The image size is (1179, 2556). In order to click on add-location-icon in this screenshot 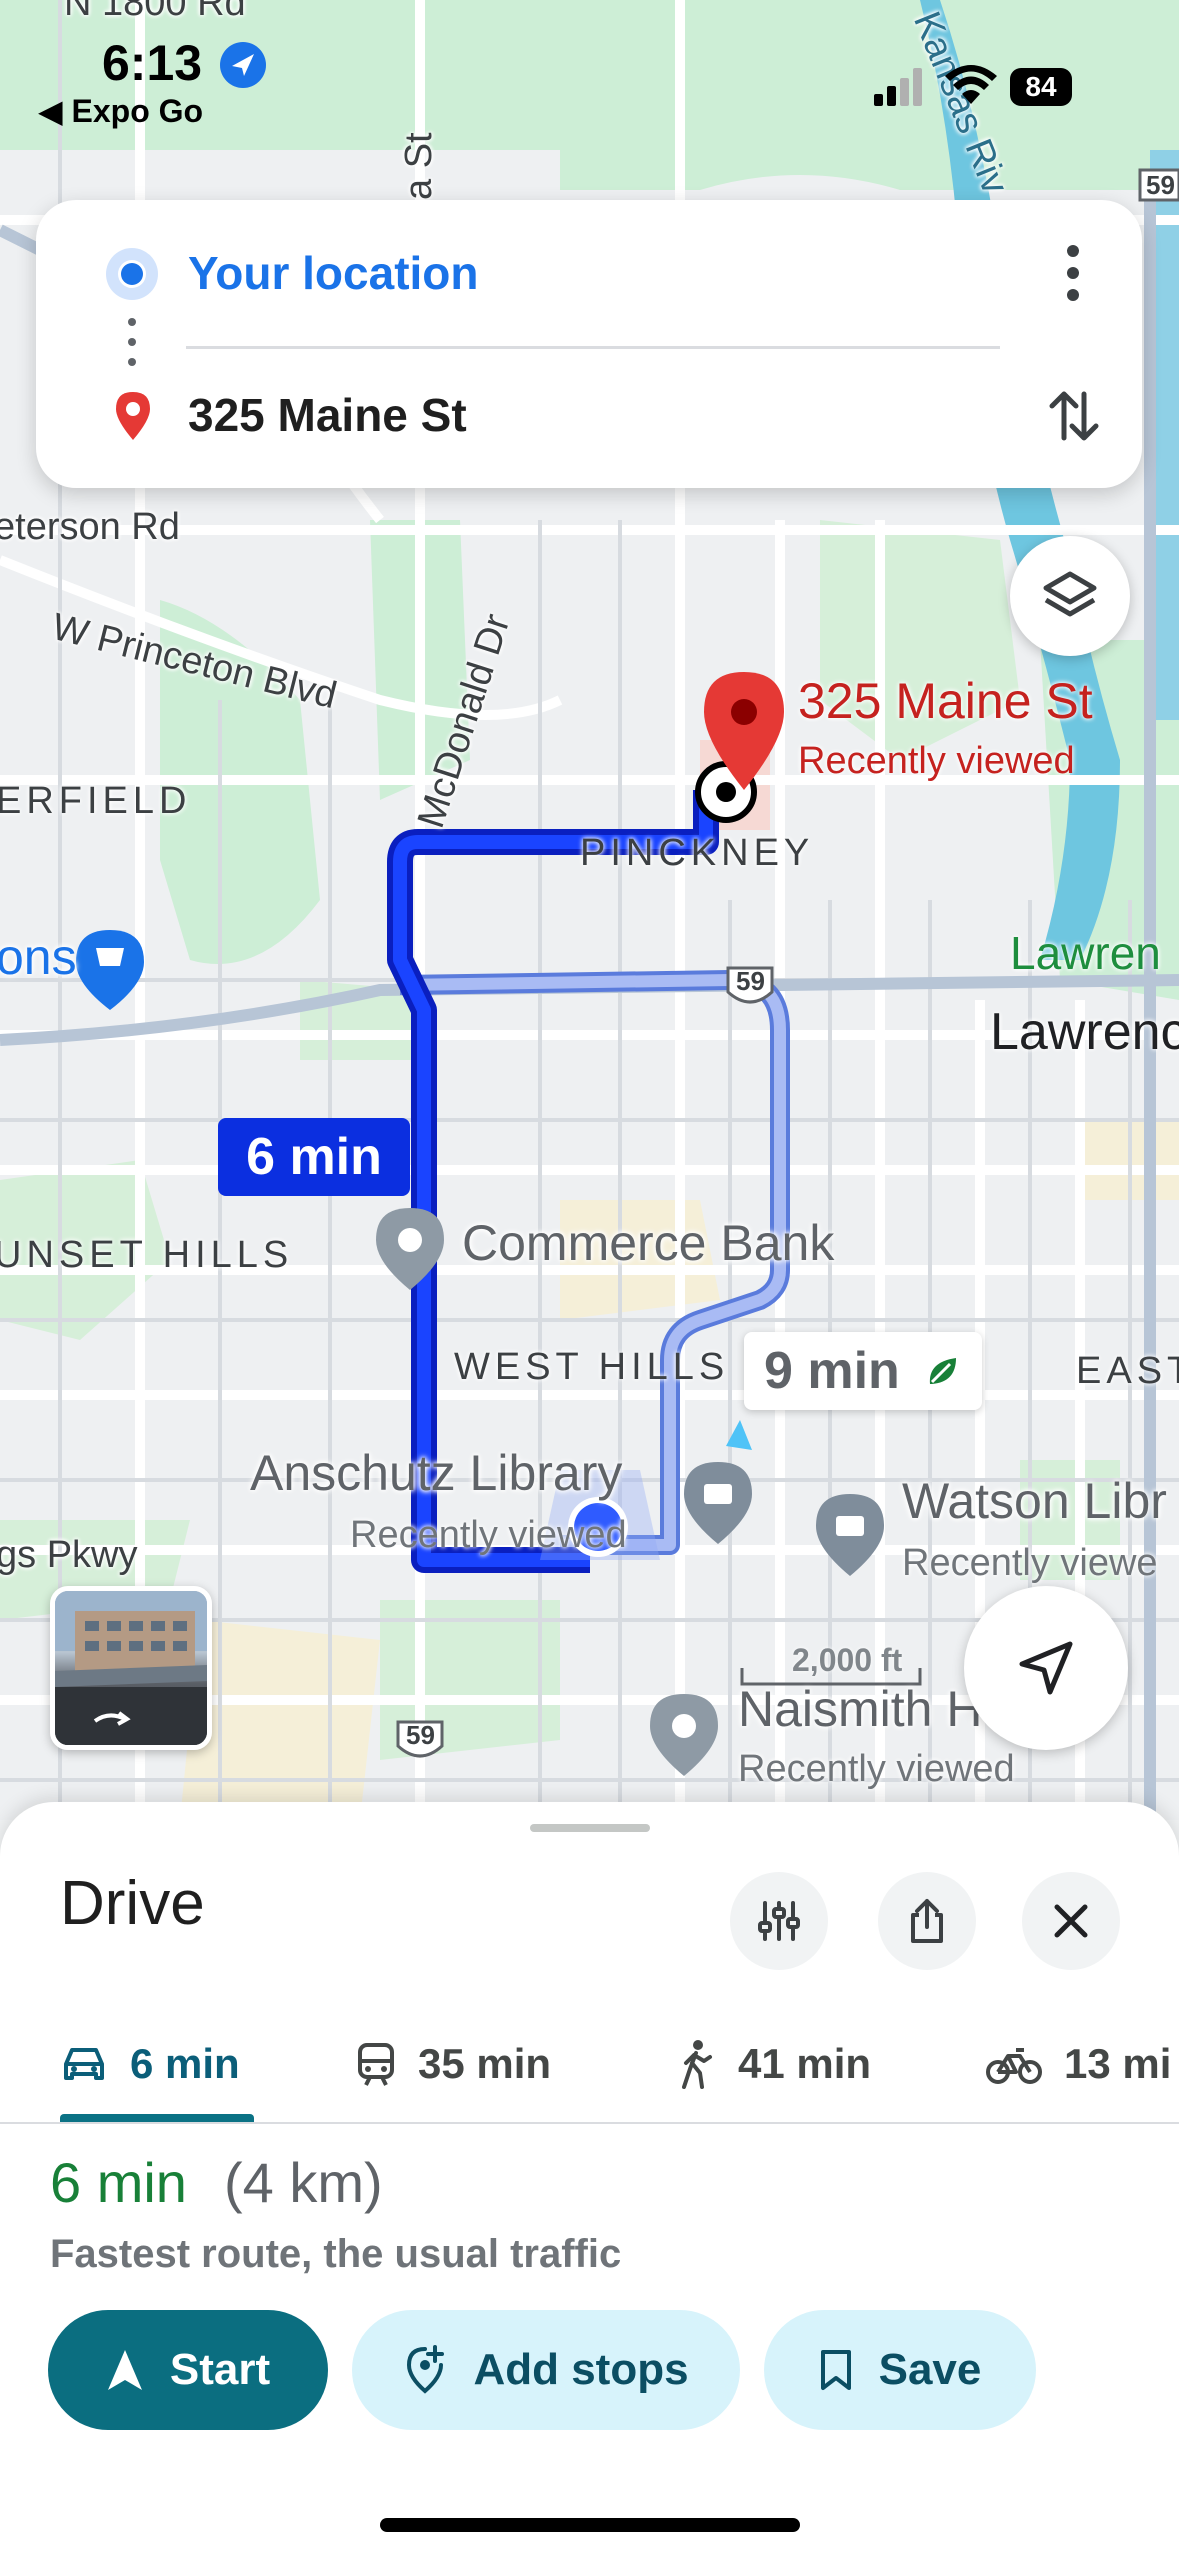, I will do `click(426, 2369)`.